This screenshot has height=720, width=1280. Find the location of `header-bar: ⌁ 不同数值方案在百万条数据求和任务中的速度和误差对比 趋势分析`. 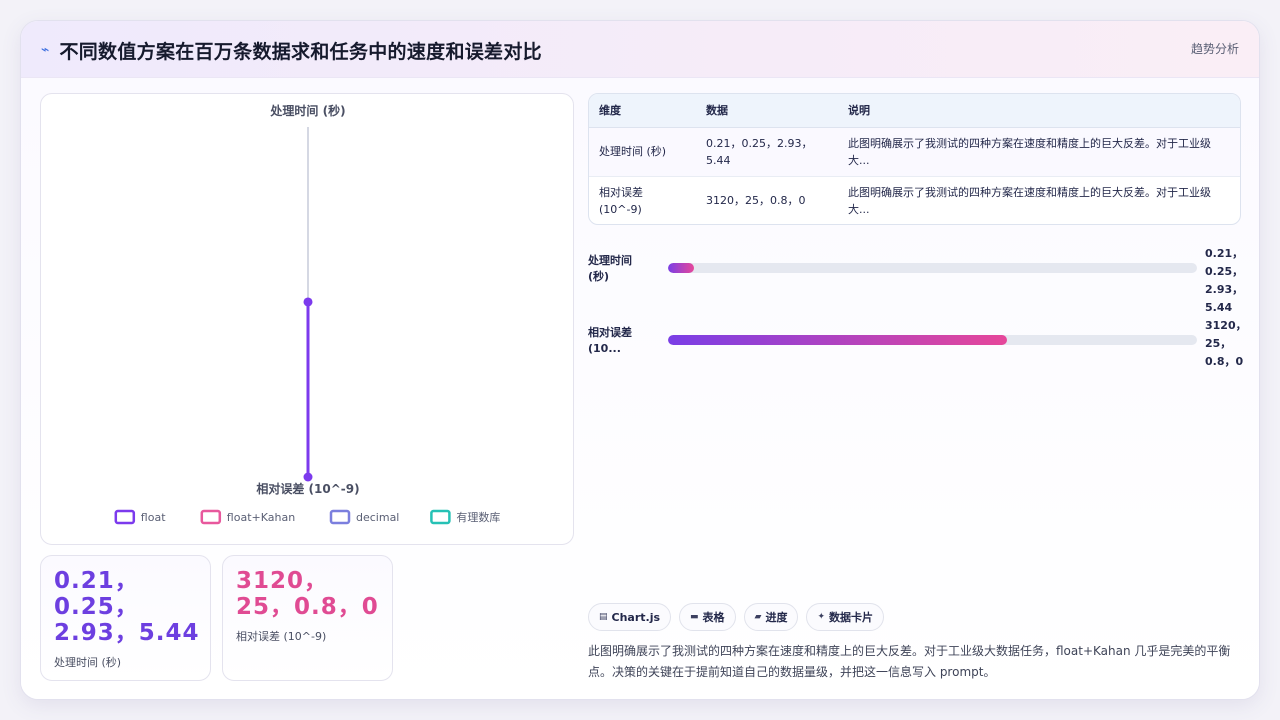

header-bar: ⌁ 不同数值方案在百万条数据求和任务中的速度和误差对比 趋势分析 is located at coordinates (640, 49).